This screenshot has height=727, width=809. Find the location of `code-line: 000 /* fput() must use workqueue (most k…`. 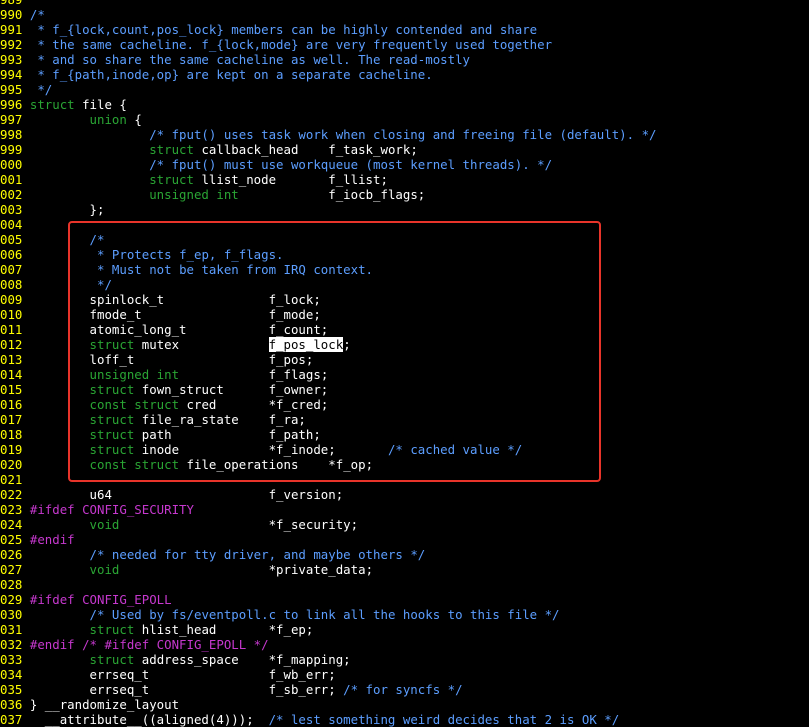

code-line: 000 /* fput() must use workqueue (most k… is located at coordinates (404, 164).